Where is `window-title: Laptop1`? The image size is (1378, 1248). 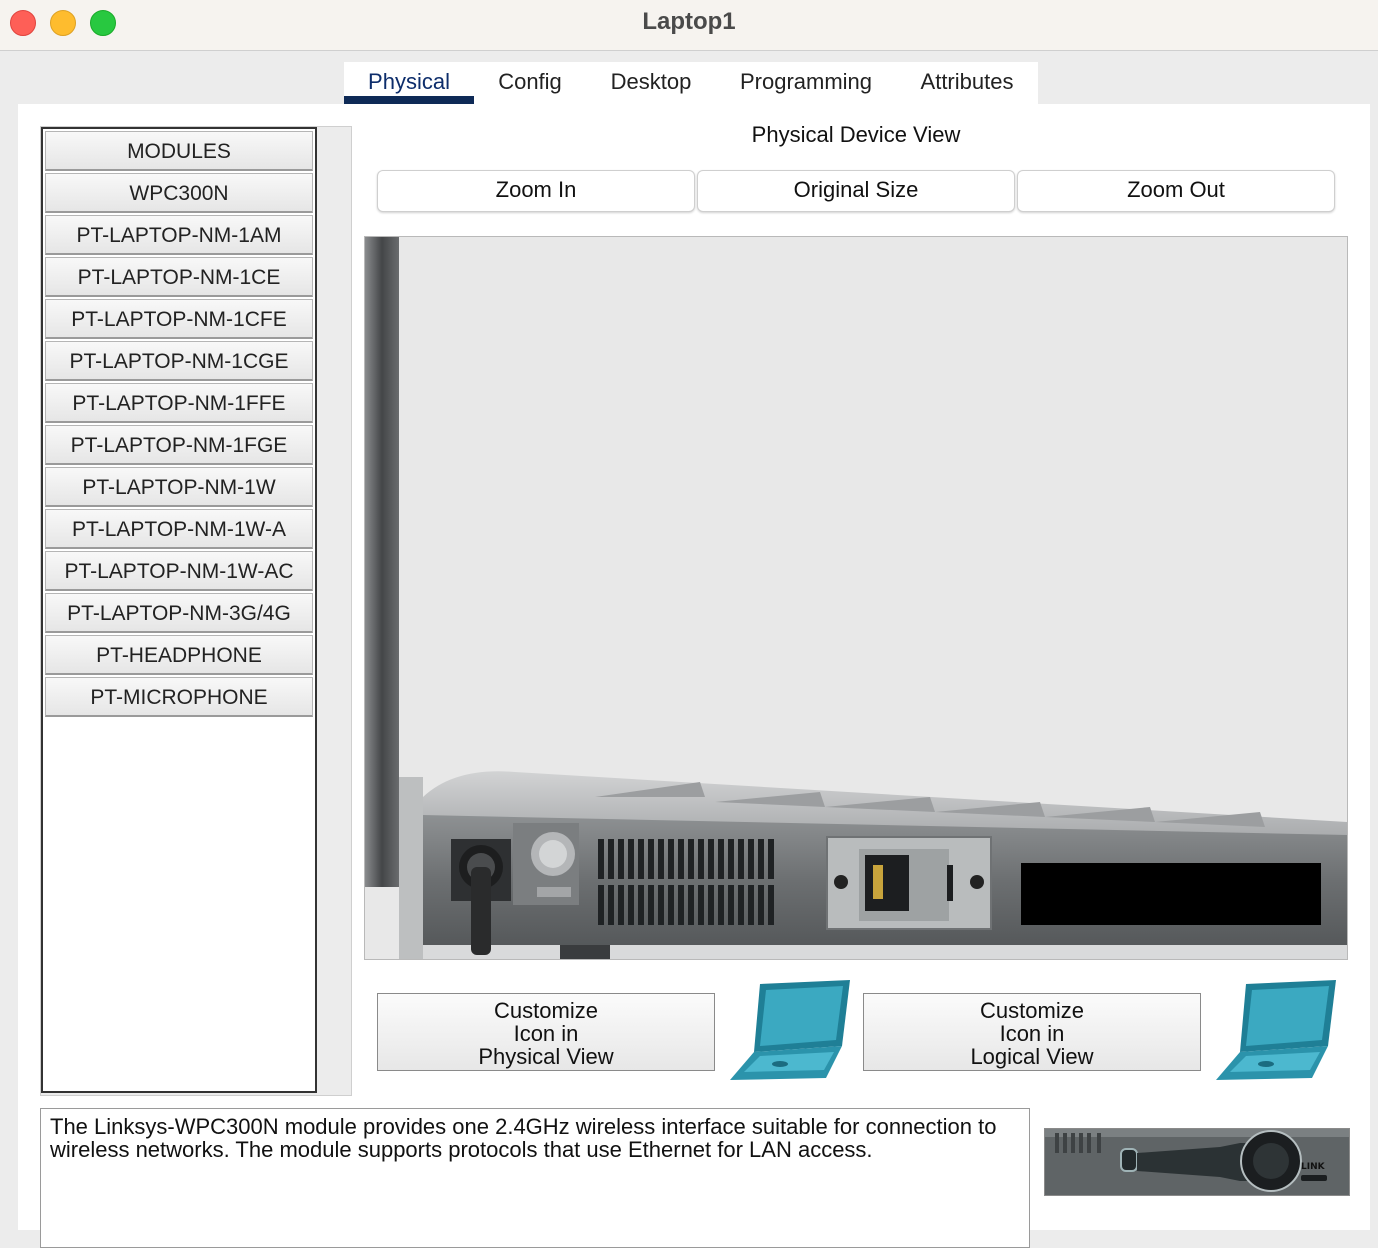
window-title: Laptop1 is located at coordinates (689, 21).